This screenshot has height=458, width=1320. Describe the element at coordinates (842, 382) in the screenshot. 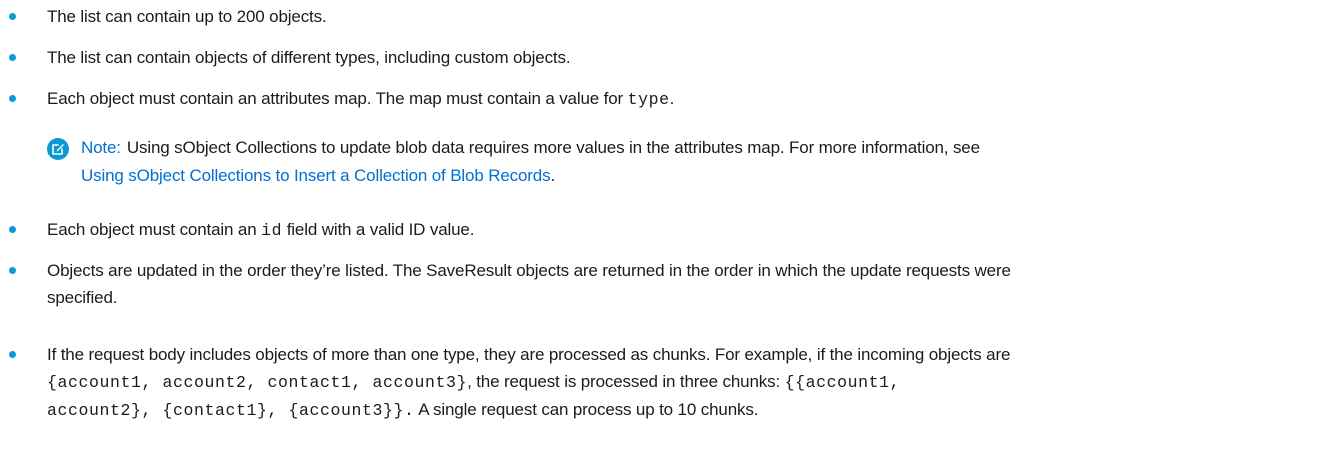

I see `inline-code: {{account1,` at that location.